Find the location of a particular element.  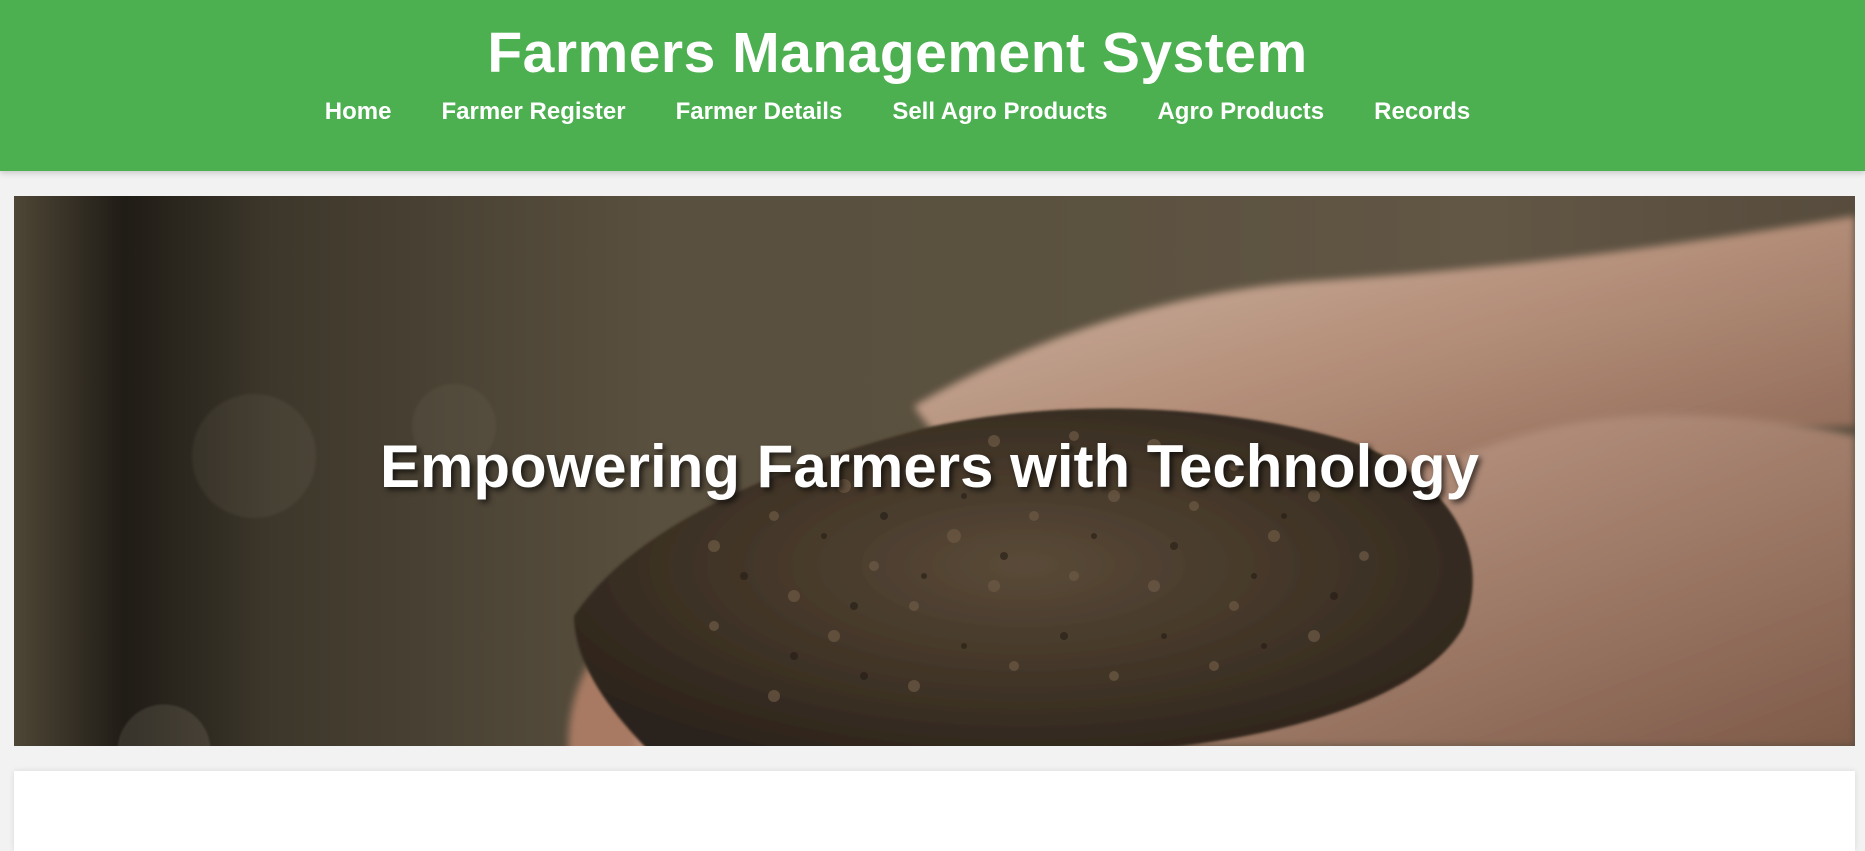

hero-heading: Empowering Farmers with Technology is located at coordinates (929, 466).